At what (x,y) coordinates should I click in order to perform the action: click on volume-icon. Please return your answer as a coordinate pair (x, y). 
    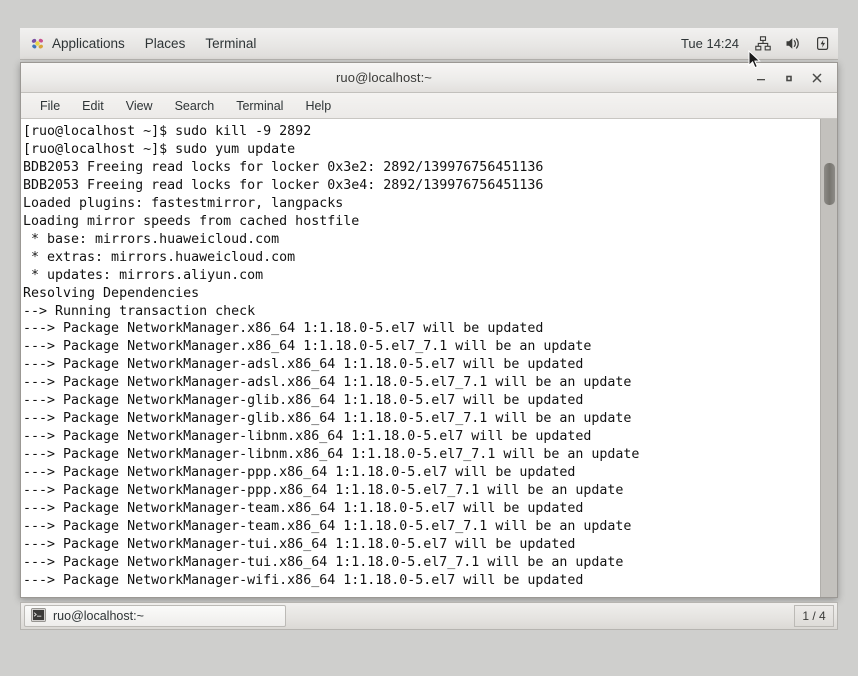
    Looking at the image, I should click on (793, 43).